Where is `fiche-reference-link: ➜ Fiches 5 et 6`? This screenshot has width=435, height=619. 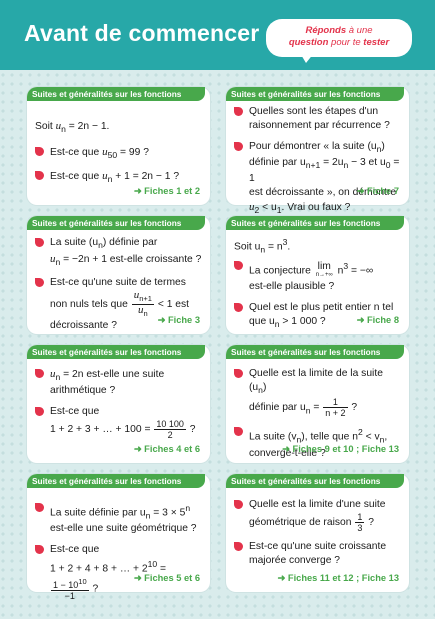
fiche-reference-link: ➜ Fiches 5 et 6 is located at coordinates (167, 578).